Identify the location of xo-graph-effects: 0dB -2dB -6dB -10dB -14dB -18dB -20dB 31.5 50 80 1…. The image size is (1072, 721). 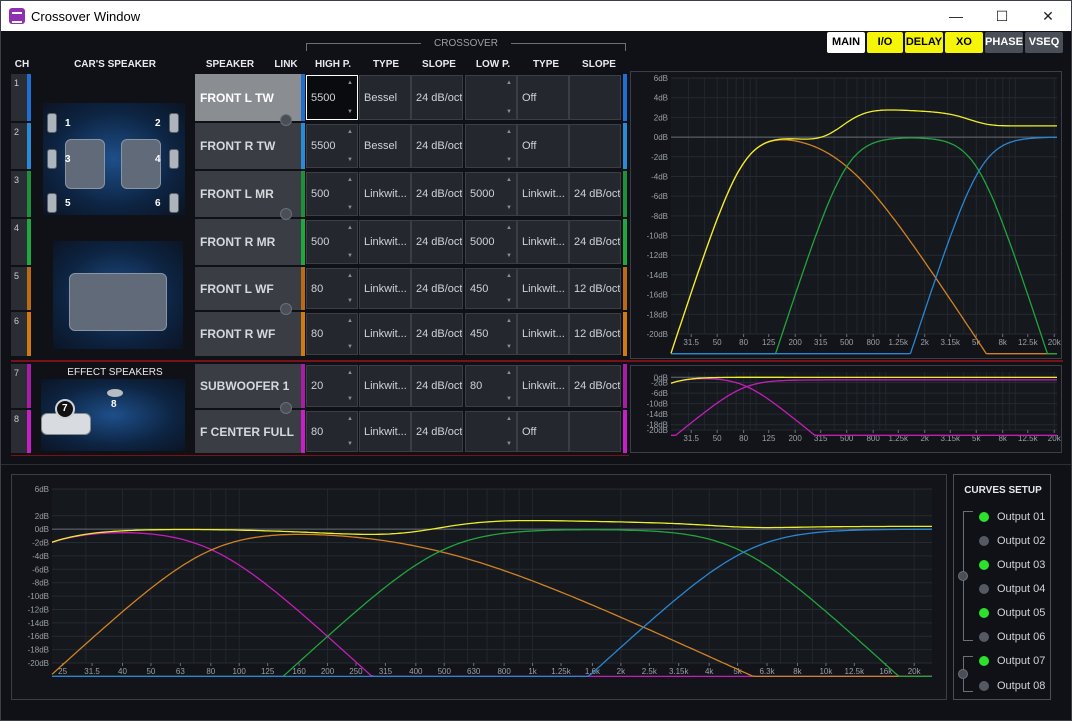
(846, 409).